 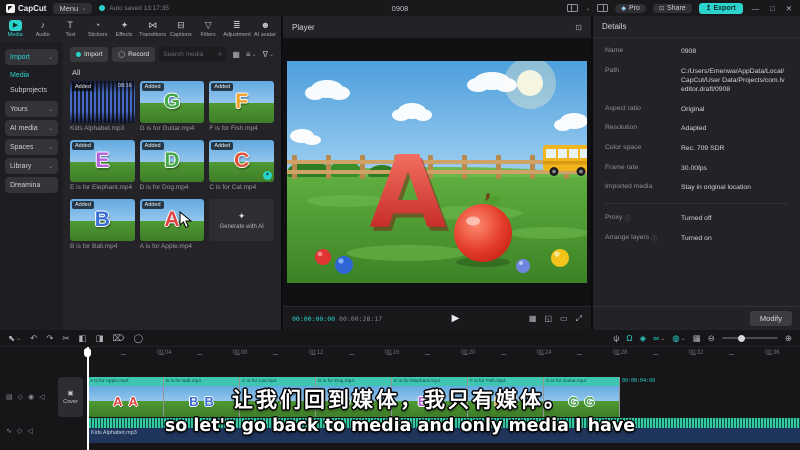 What do you see at coordinates (31, 185) in the screenshot?
I see `sidebar-item-dreamina: Dreamina` at bounding box center [31, 185].